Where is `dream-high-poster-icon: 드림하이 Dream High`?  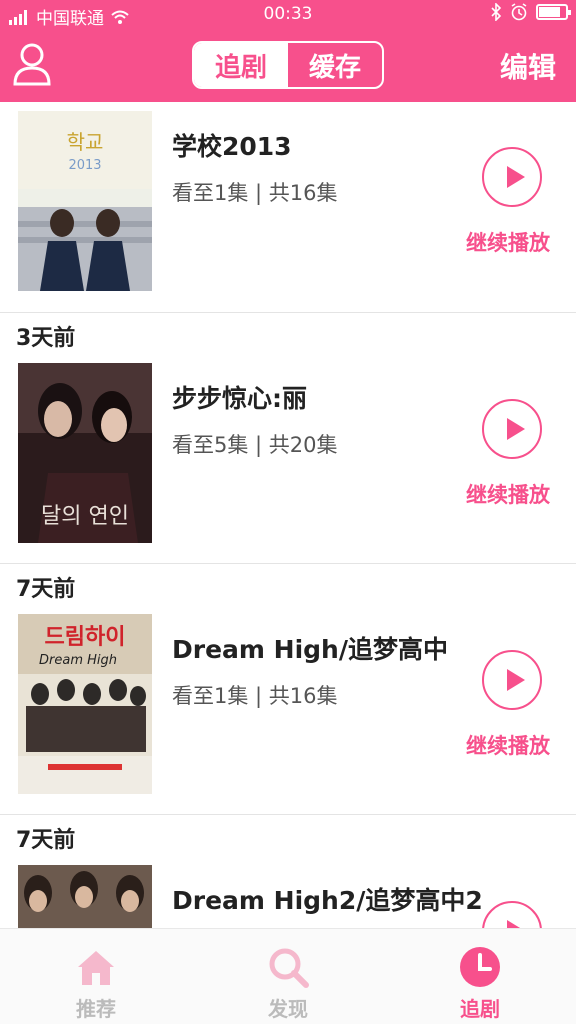 dream-high-poster-icon: 드림하이 Dream High is located at coordinates (85, 704).